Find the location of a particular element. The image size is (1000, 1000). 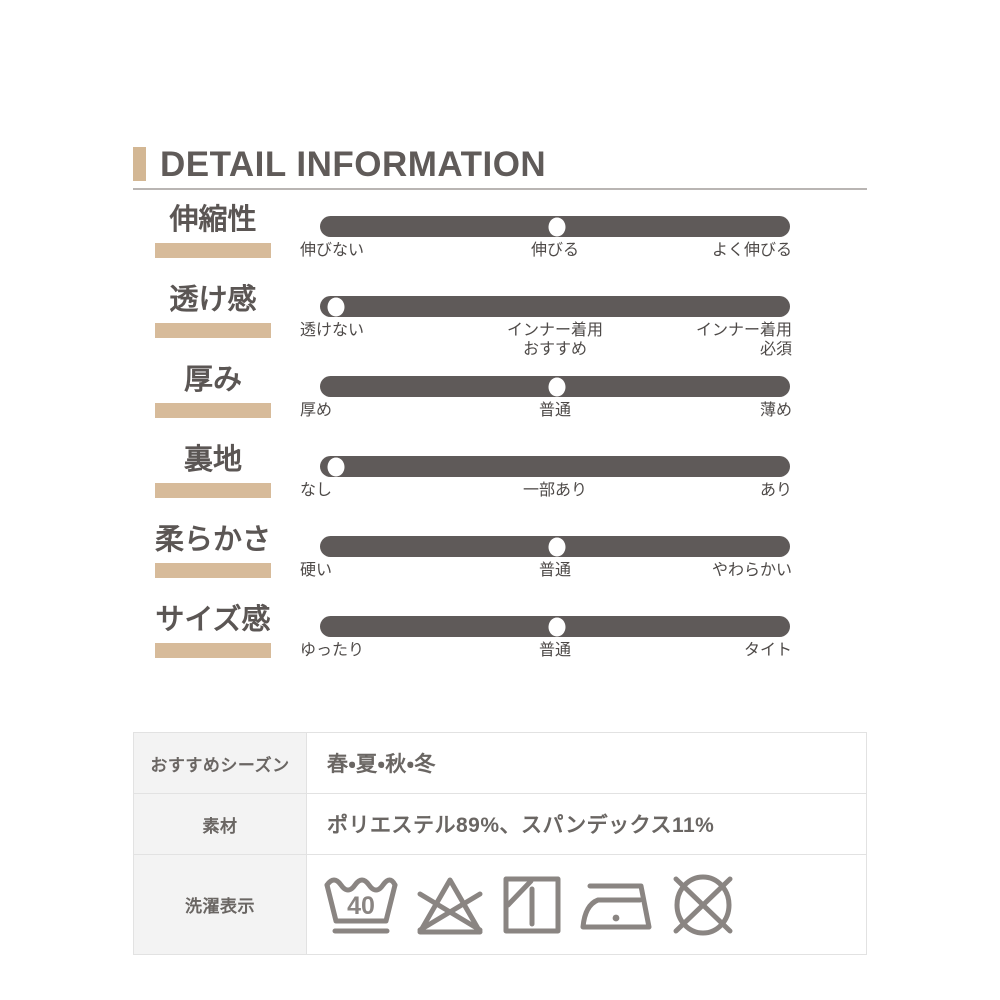

spec-label-season: おすすめシーズン is located at coordinates (220, 763).